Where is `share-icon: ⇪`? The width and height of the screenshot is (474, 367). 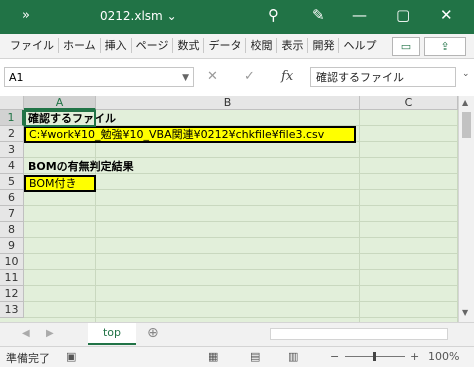 share-icon: ⇪ is located at coordinates (445, 46).